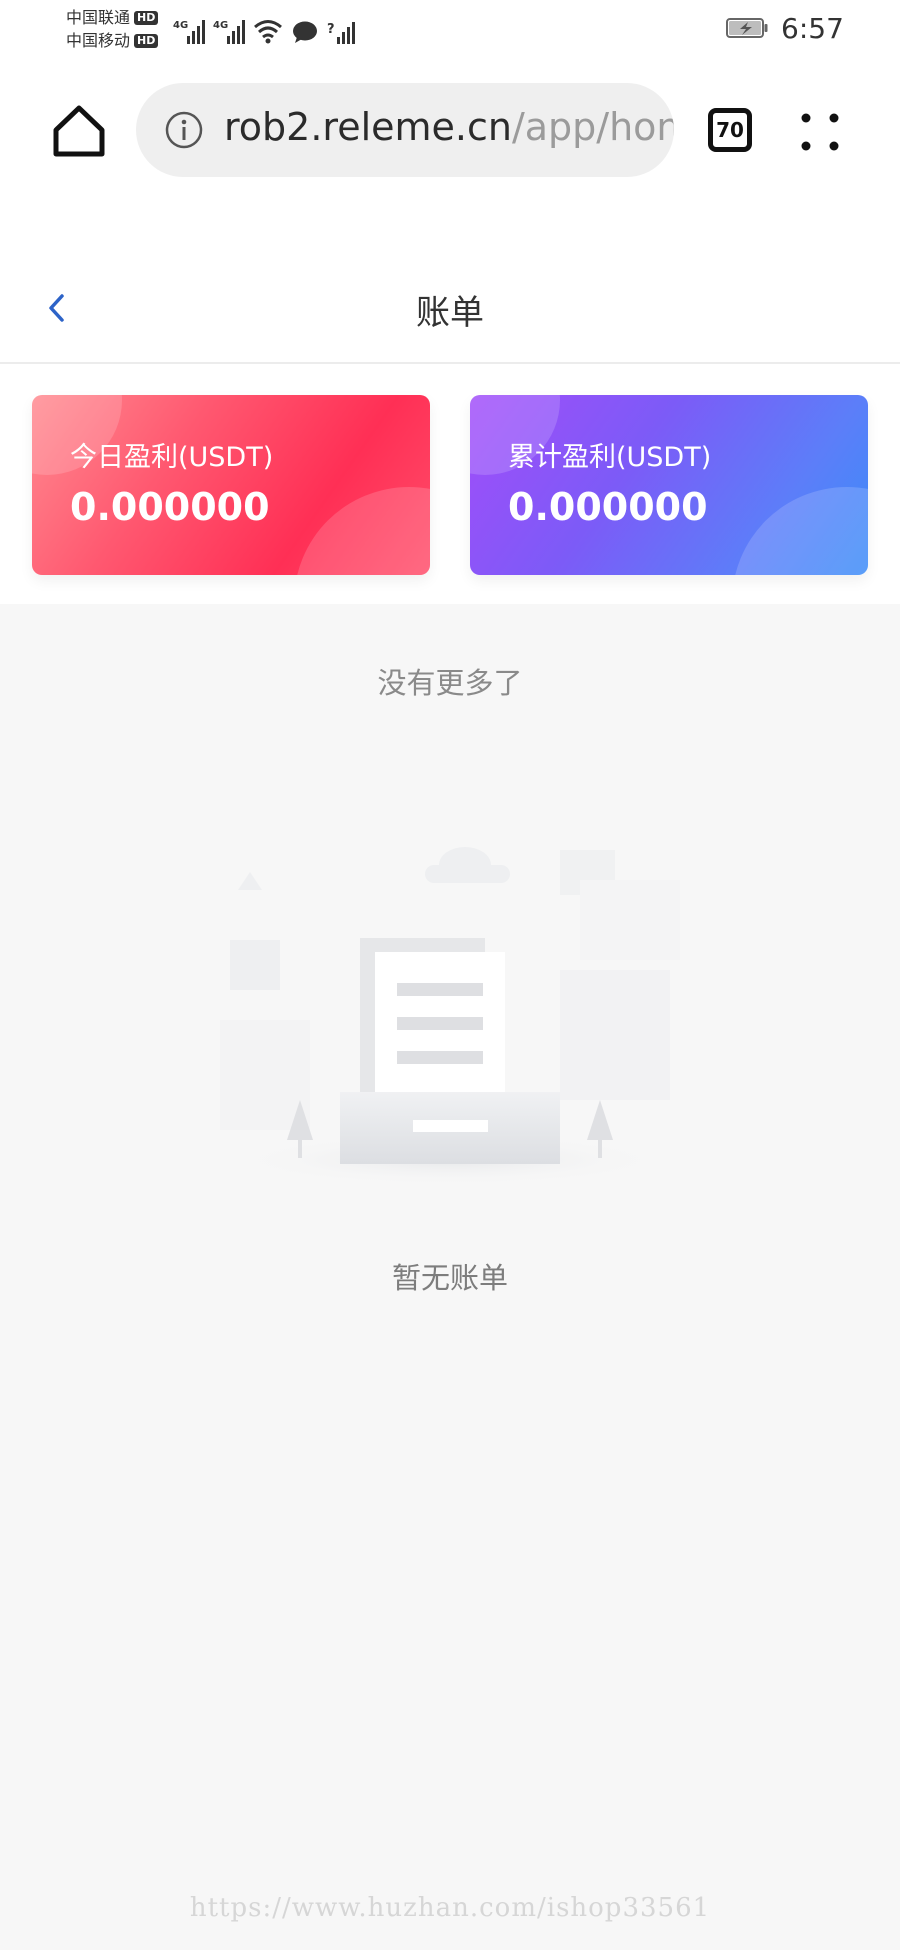 The width and height of the screenshot is (900, 1950). What do you see at coordinates (79, 131) in the screenshot?
I see `home-icon` at bounding box center [79, 131].